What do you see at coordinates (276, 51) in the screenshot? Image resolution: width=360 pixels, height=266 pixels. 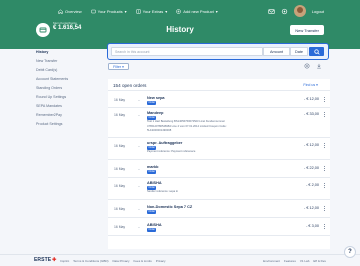 I see `amount-filter-button: Amount` at bounding box center [276, 51].